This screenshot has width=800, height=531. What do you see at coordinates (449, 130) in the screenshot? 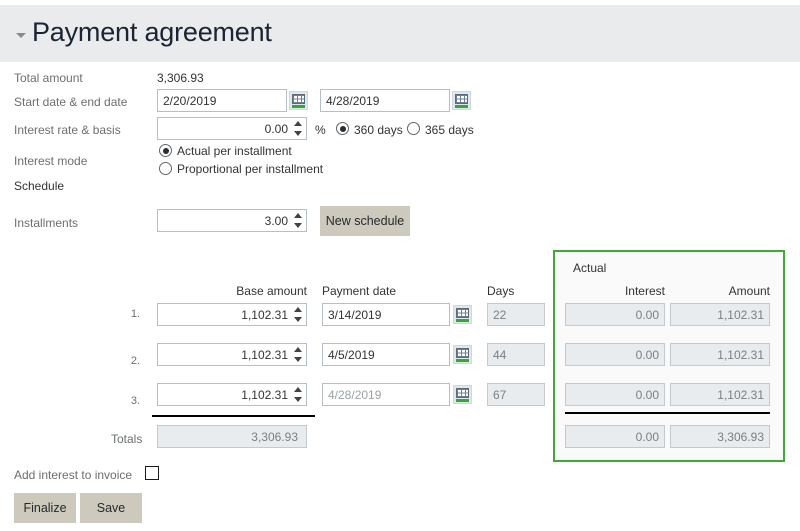
I see `radio-basis-365-label: 365 days` at bounding box center [449, 130].